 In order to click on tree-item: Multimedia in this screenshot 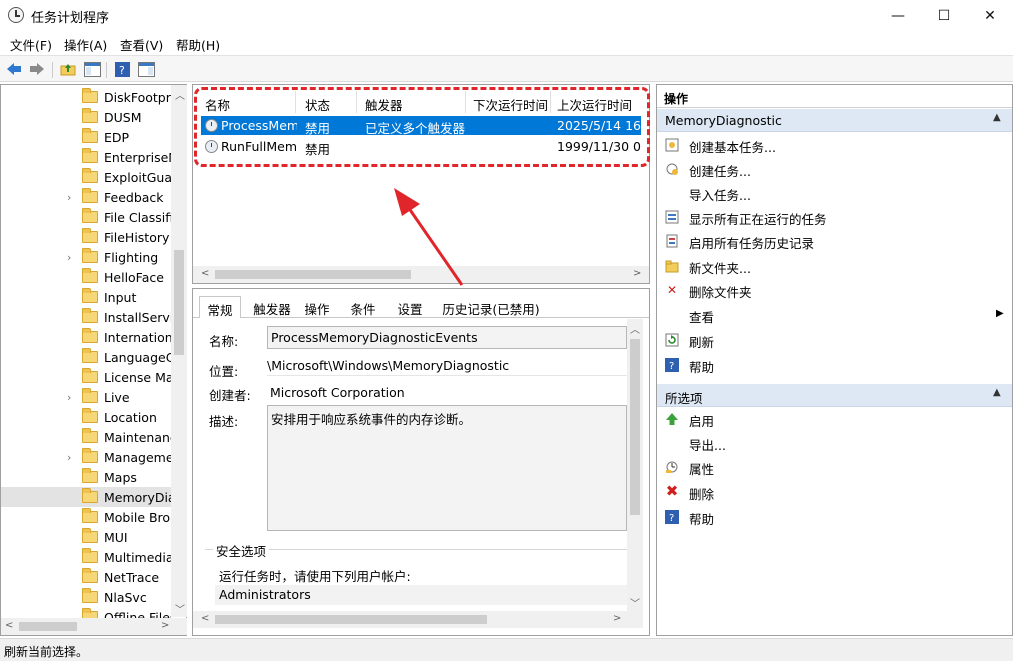, I will do `click(86, 557)`.